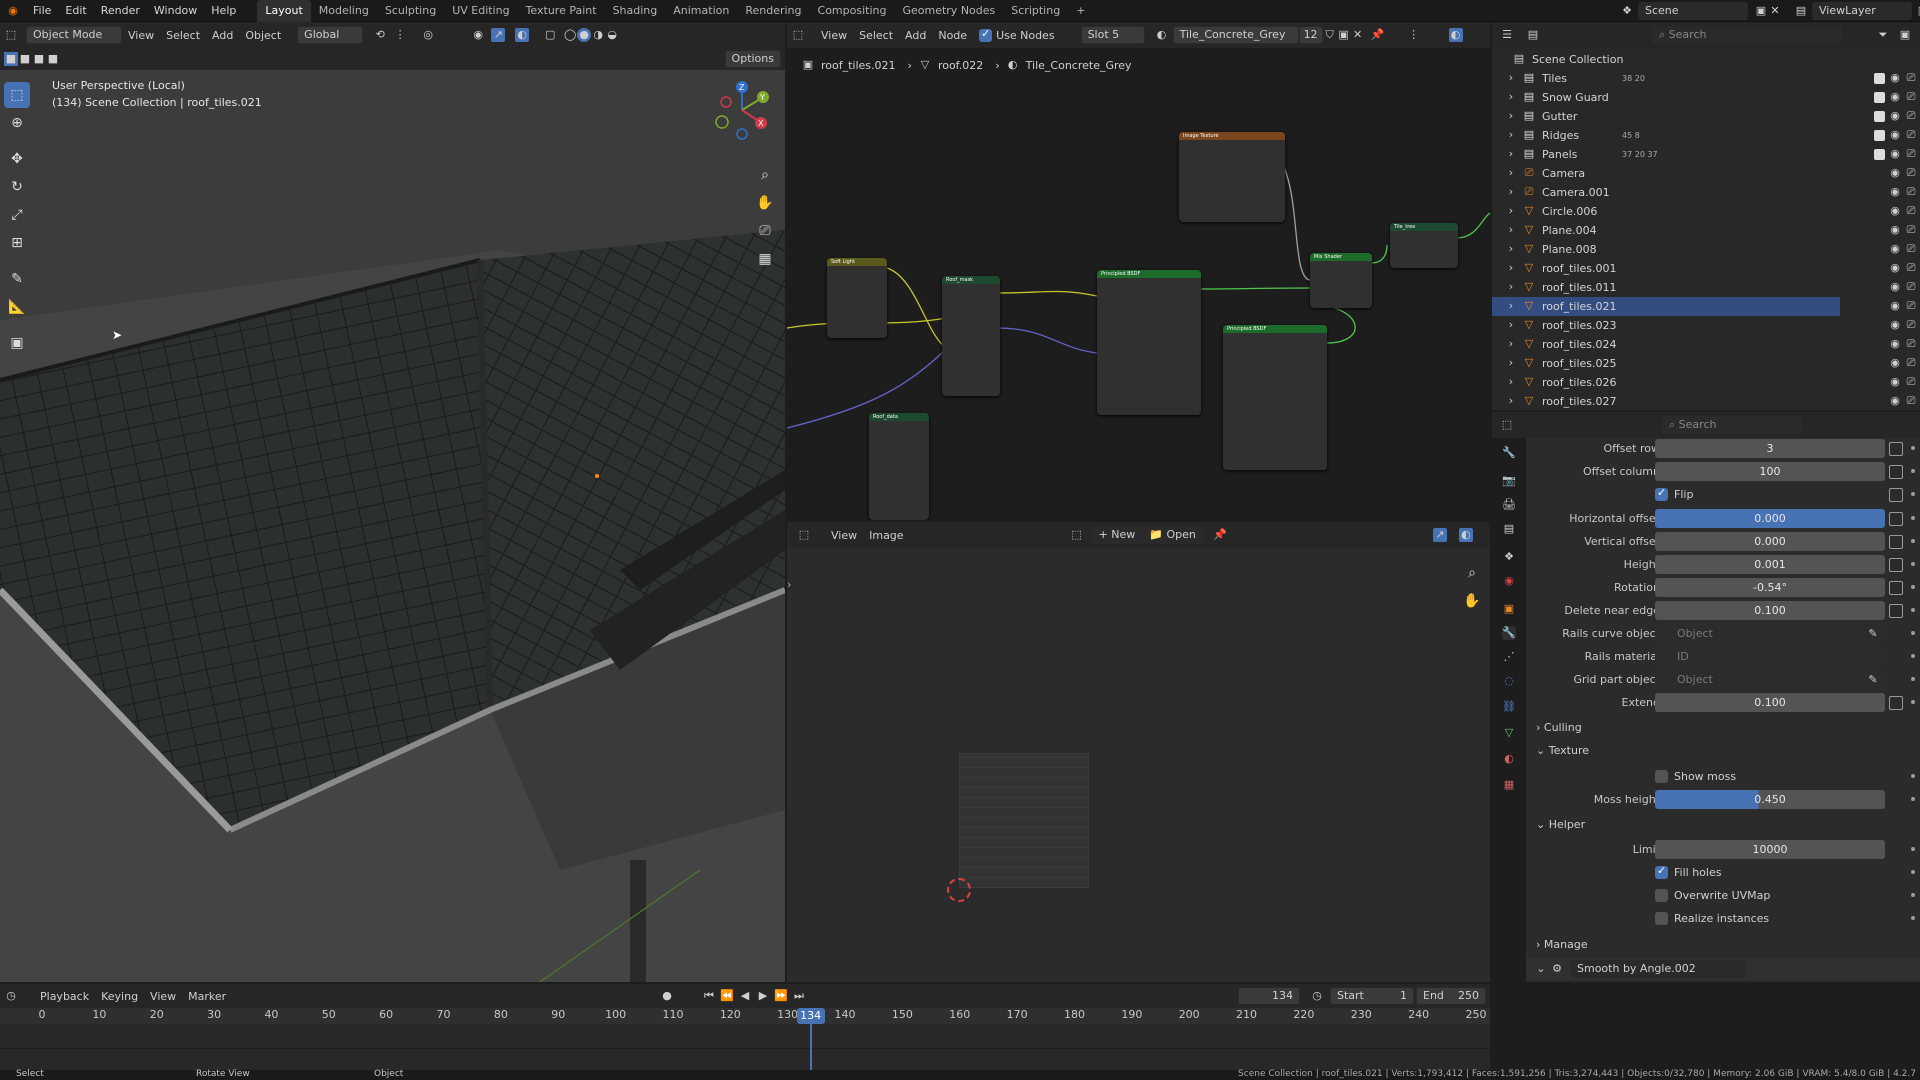  I want to click on scene-tab-icon: ❖, so click(1509, 557).